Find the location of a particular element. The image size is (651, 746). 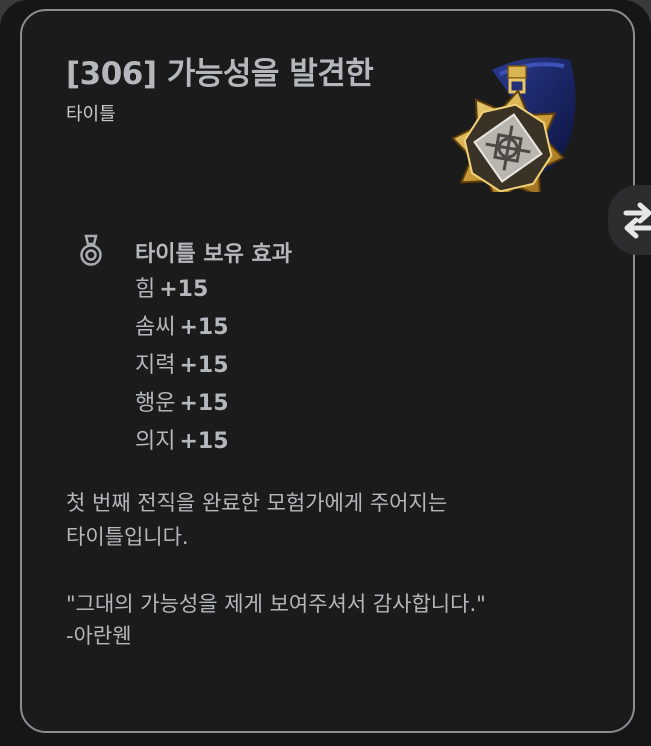

item-title: [306] 가능성을 발견한 is located at coordinates (220, 74).